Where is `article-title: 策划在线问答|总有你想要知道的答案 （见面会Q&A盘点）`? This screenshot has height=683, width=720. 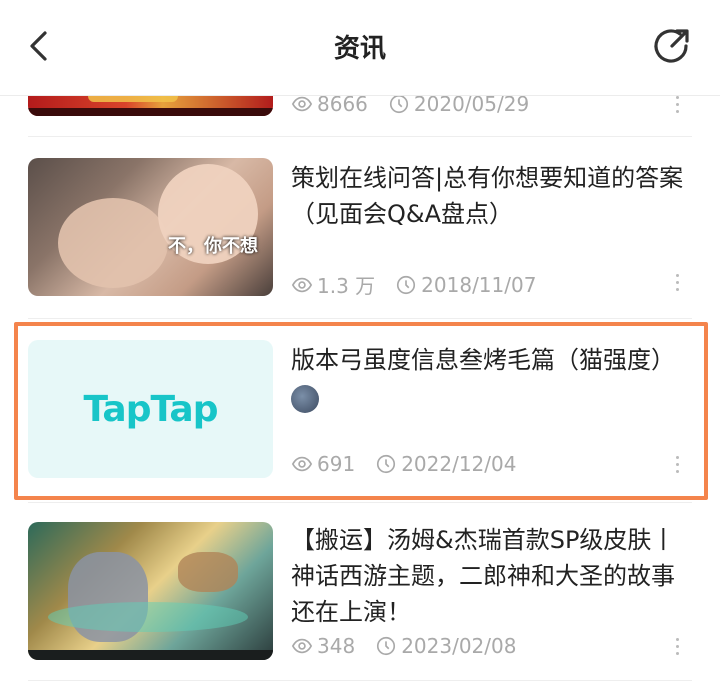 article-title: 策划在线问答|总有你想要知道的答案 （见面会Q&A盘点） is located at coordinates (491, 196).